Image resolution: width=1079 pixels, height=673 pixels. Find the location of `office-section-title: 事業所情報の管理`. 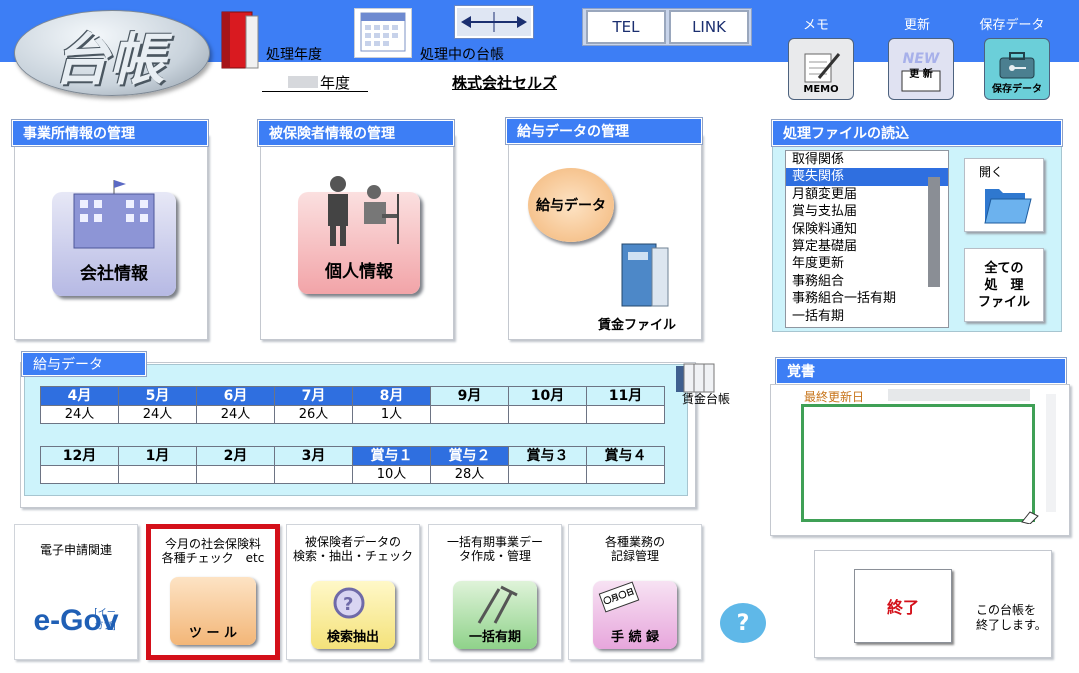

office-section-title: 事業所情報の管理 is located at coordinates (110, 133).